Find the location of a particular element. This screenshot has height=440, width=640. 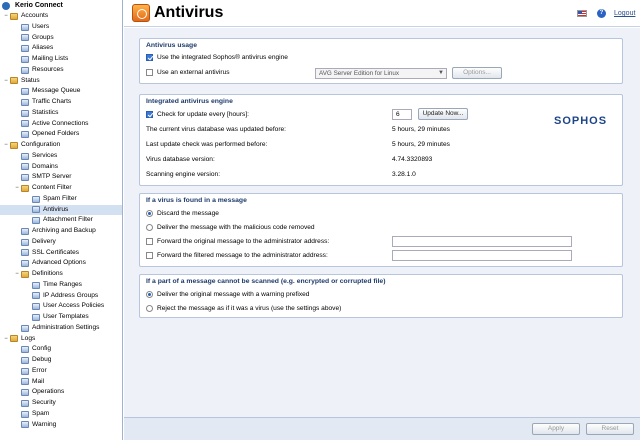

sidebar-item-ip-address-groups: IP Address Groups is located at coordinates (61, 296).